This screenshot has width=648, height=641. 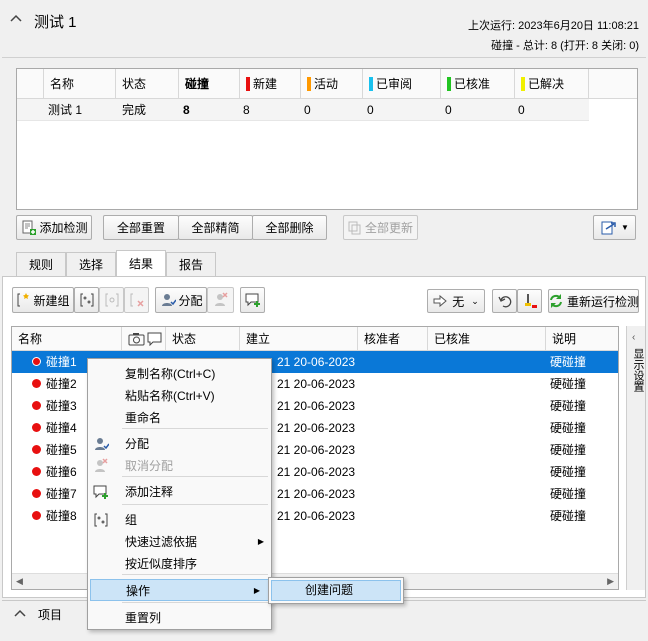 I want to click on filter-dropdown: 无 ⌄, so click(x=456, y=301).